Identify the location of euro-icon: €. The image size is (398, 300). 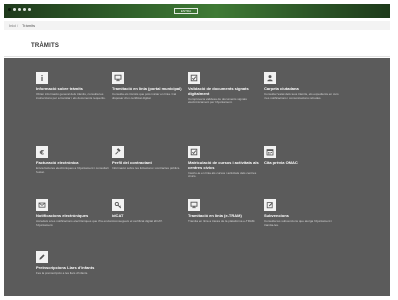
(42, 152).